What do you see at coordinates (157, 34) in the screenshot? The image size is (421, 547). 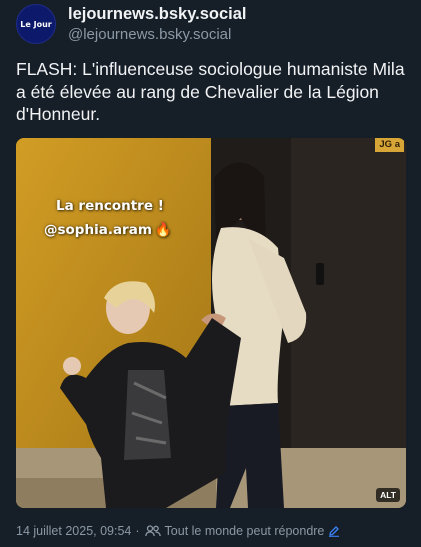 I see `author-handle: @lejournews.bsky.social` at bounding box center [157, 34].